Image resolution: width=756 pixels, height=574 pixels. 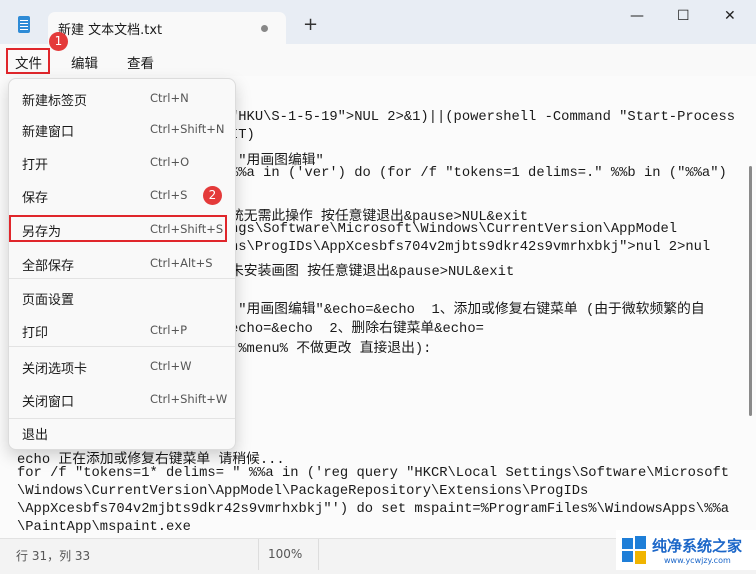 I want to click on watermark-name: 纯净系统之家, so click(x=697, y=546).